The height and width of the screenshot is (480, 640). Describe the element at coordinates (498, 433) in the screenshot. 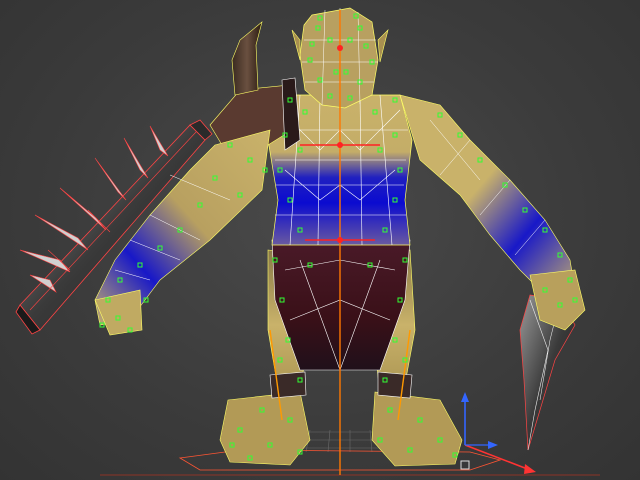

I see `transform-gizmo-icon` at that location.